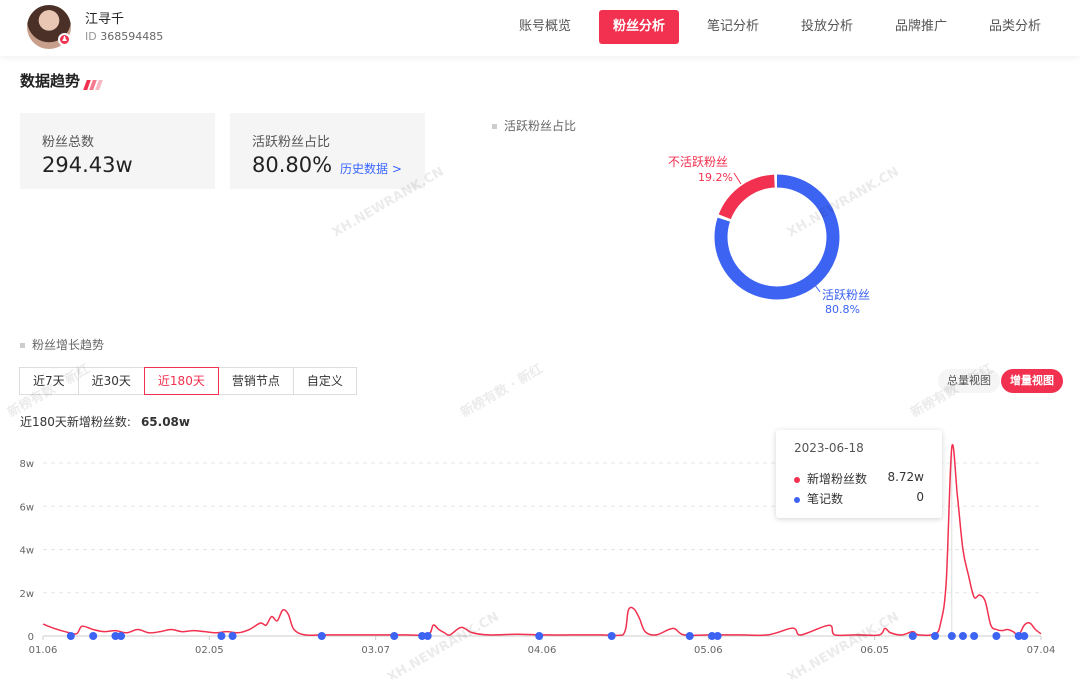 The width and height of the screenshot is (1080, 679). What do you see at coordinates (534, 125) in the screenshot?
I see `donut-title: 活跃粉丝占比` at bounding box center [534, 125].